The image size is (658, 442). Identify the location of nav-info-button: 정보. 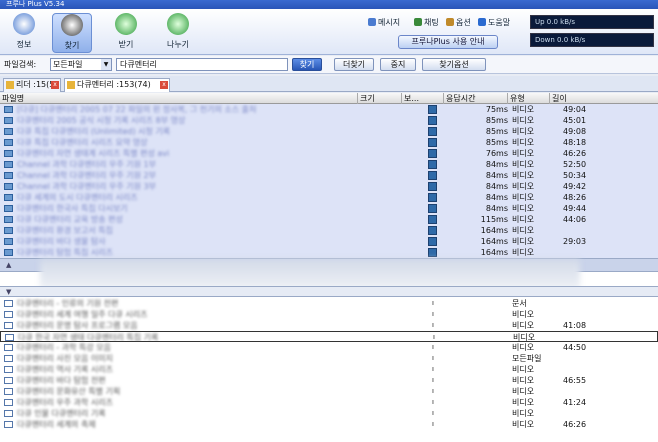
(24, 33).